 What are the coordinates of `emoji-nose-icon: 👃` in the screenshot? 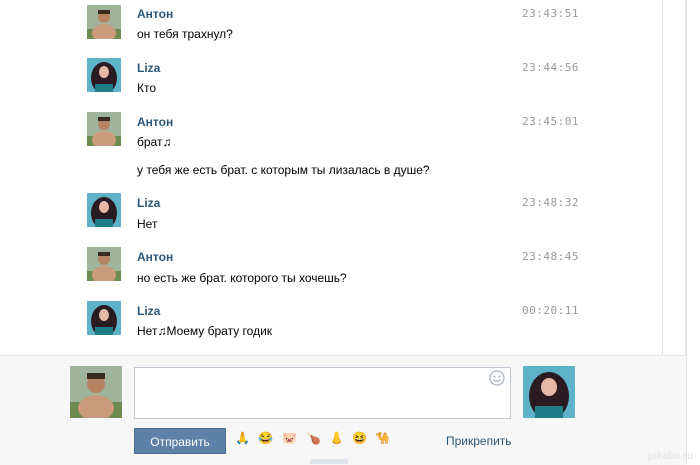 It's located at (338, 440).